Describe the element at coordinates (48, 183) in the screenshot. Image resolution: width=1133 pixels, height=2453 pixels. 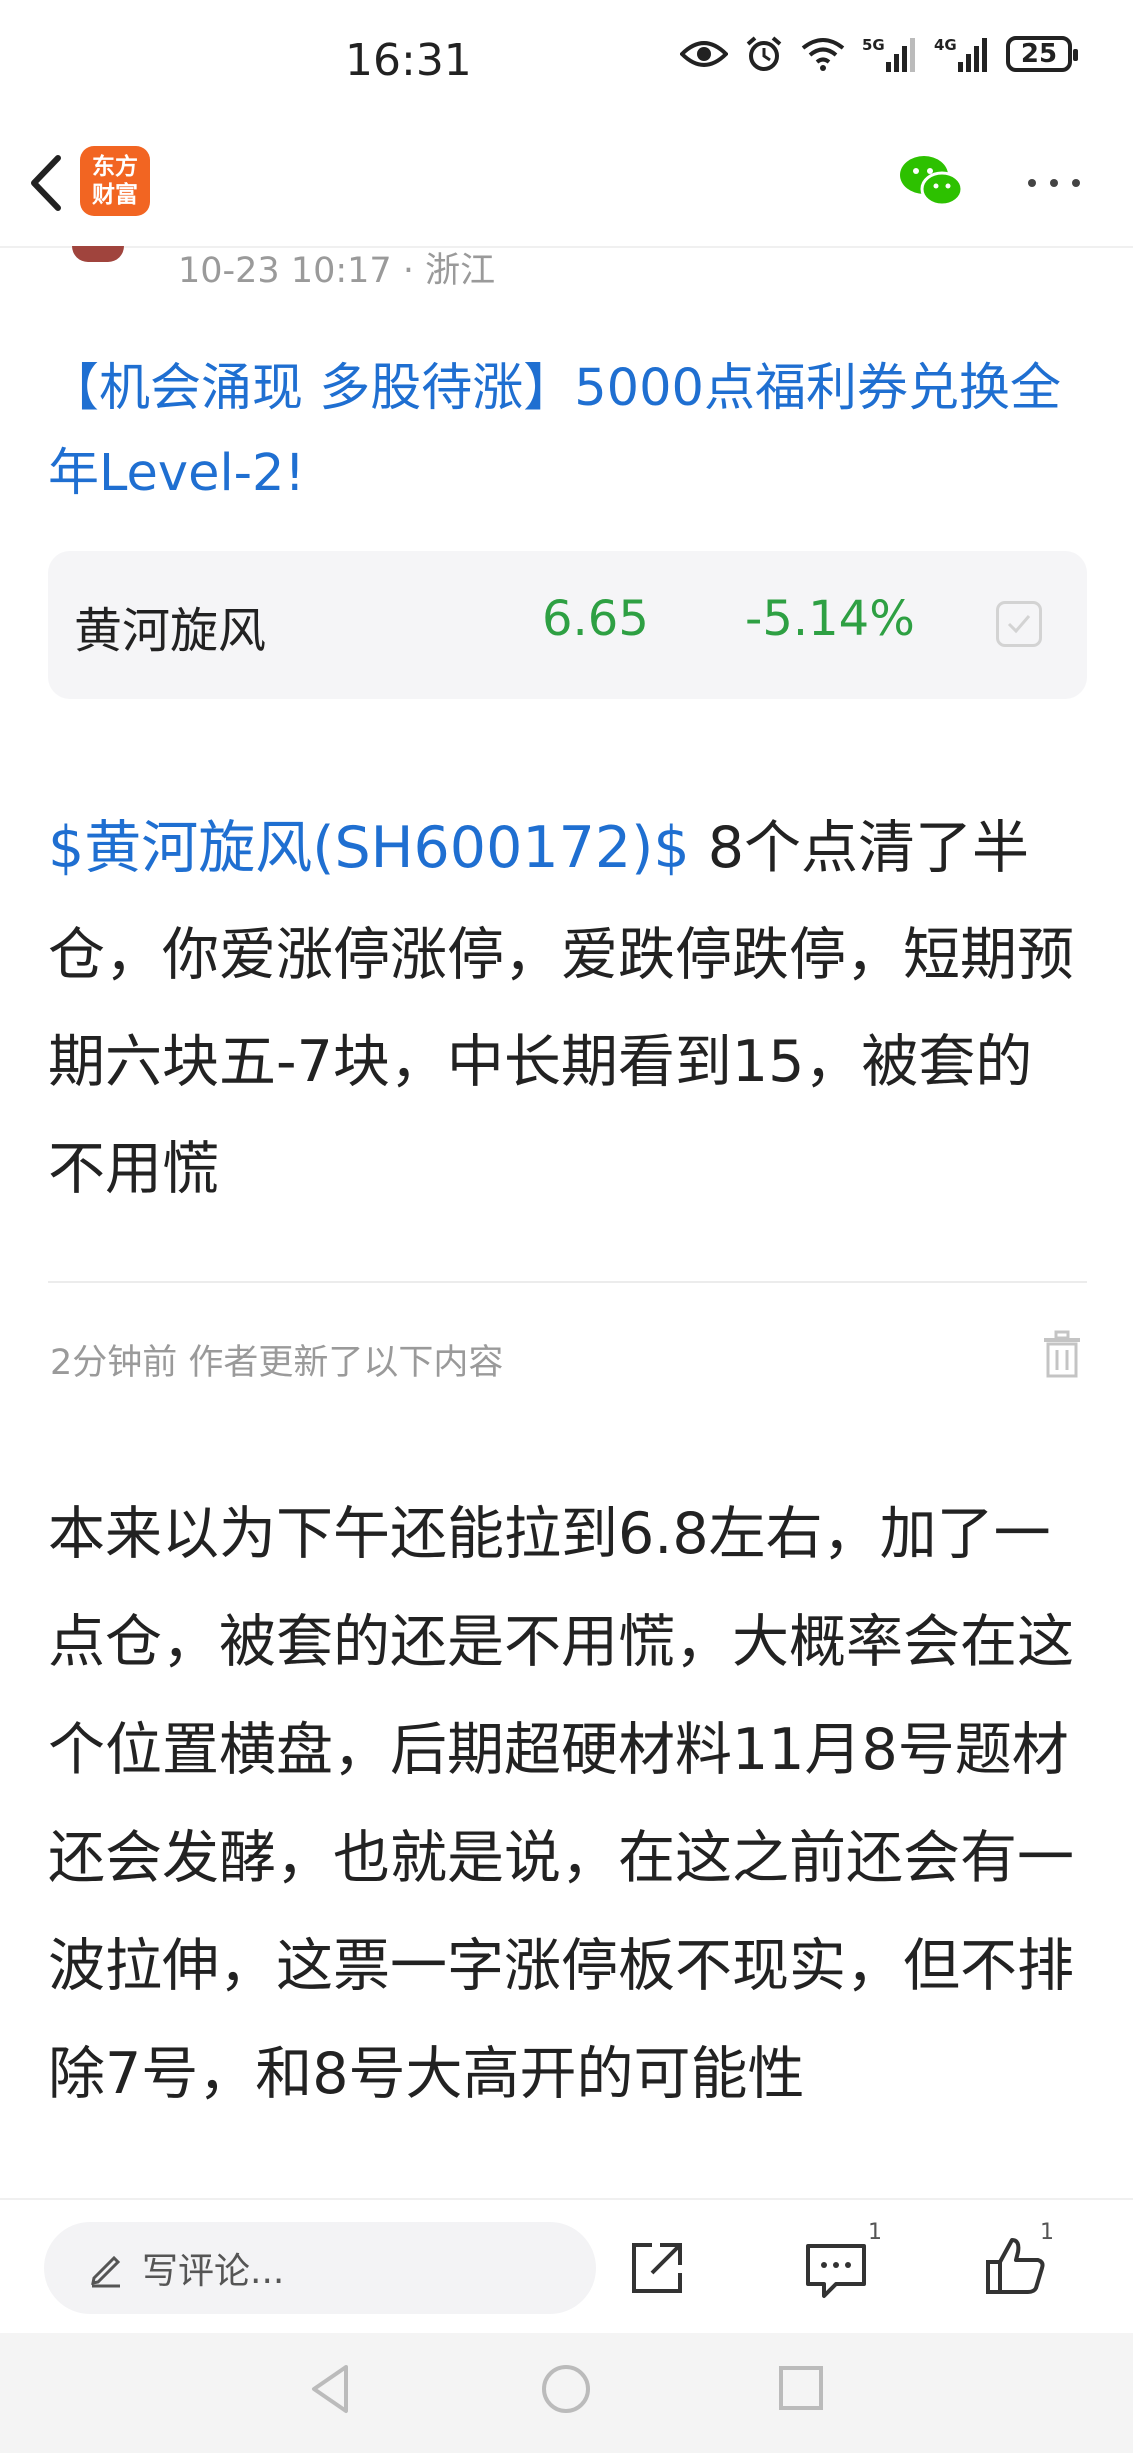
I see `back-arrow-icon` at that location.